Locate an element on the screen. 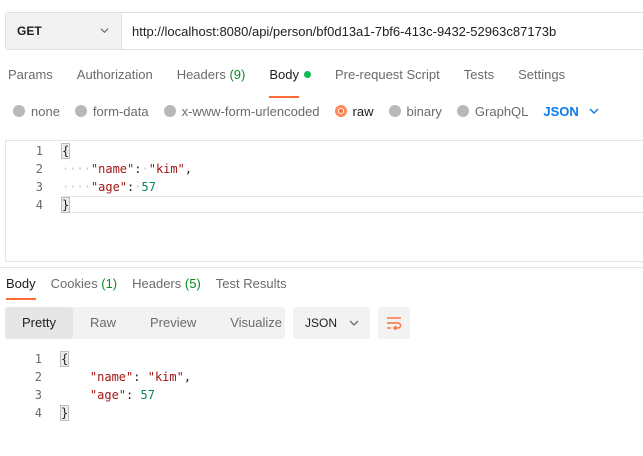  wrap-lines-icon is located at coordinates (394, 323).